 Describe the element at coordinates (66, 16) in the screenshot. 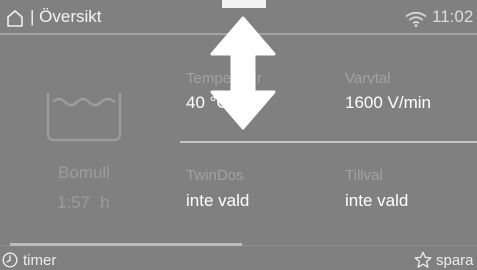

I see `page-title: | Översikt` at that location.